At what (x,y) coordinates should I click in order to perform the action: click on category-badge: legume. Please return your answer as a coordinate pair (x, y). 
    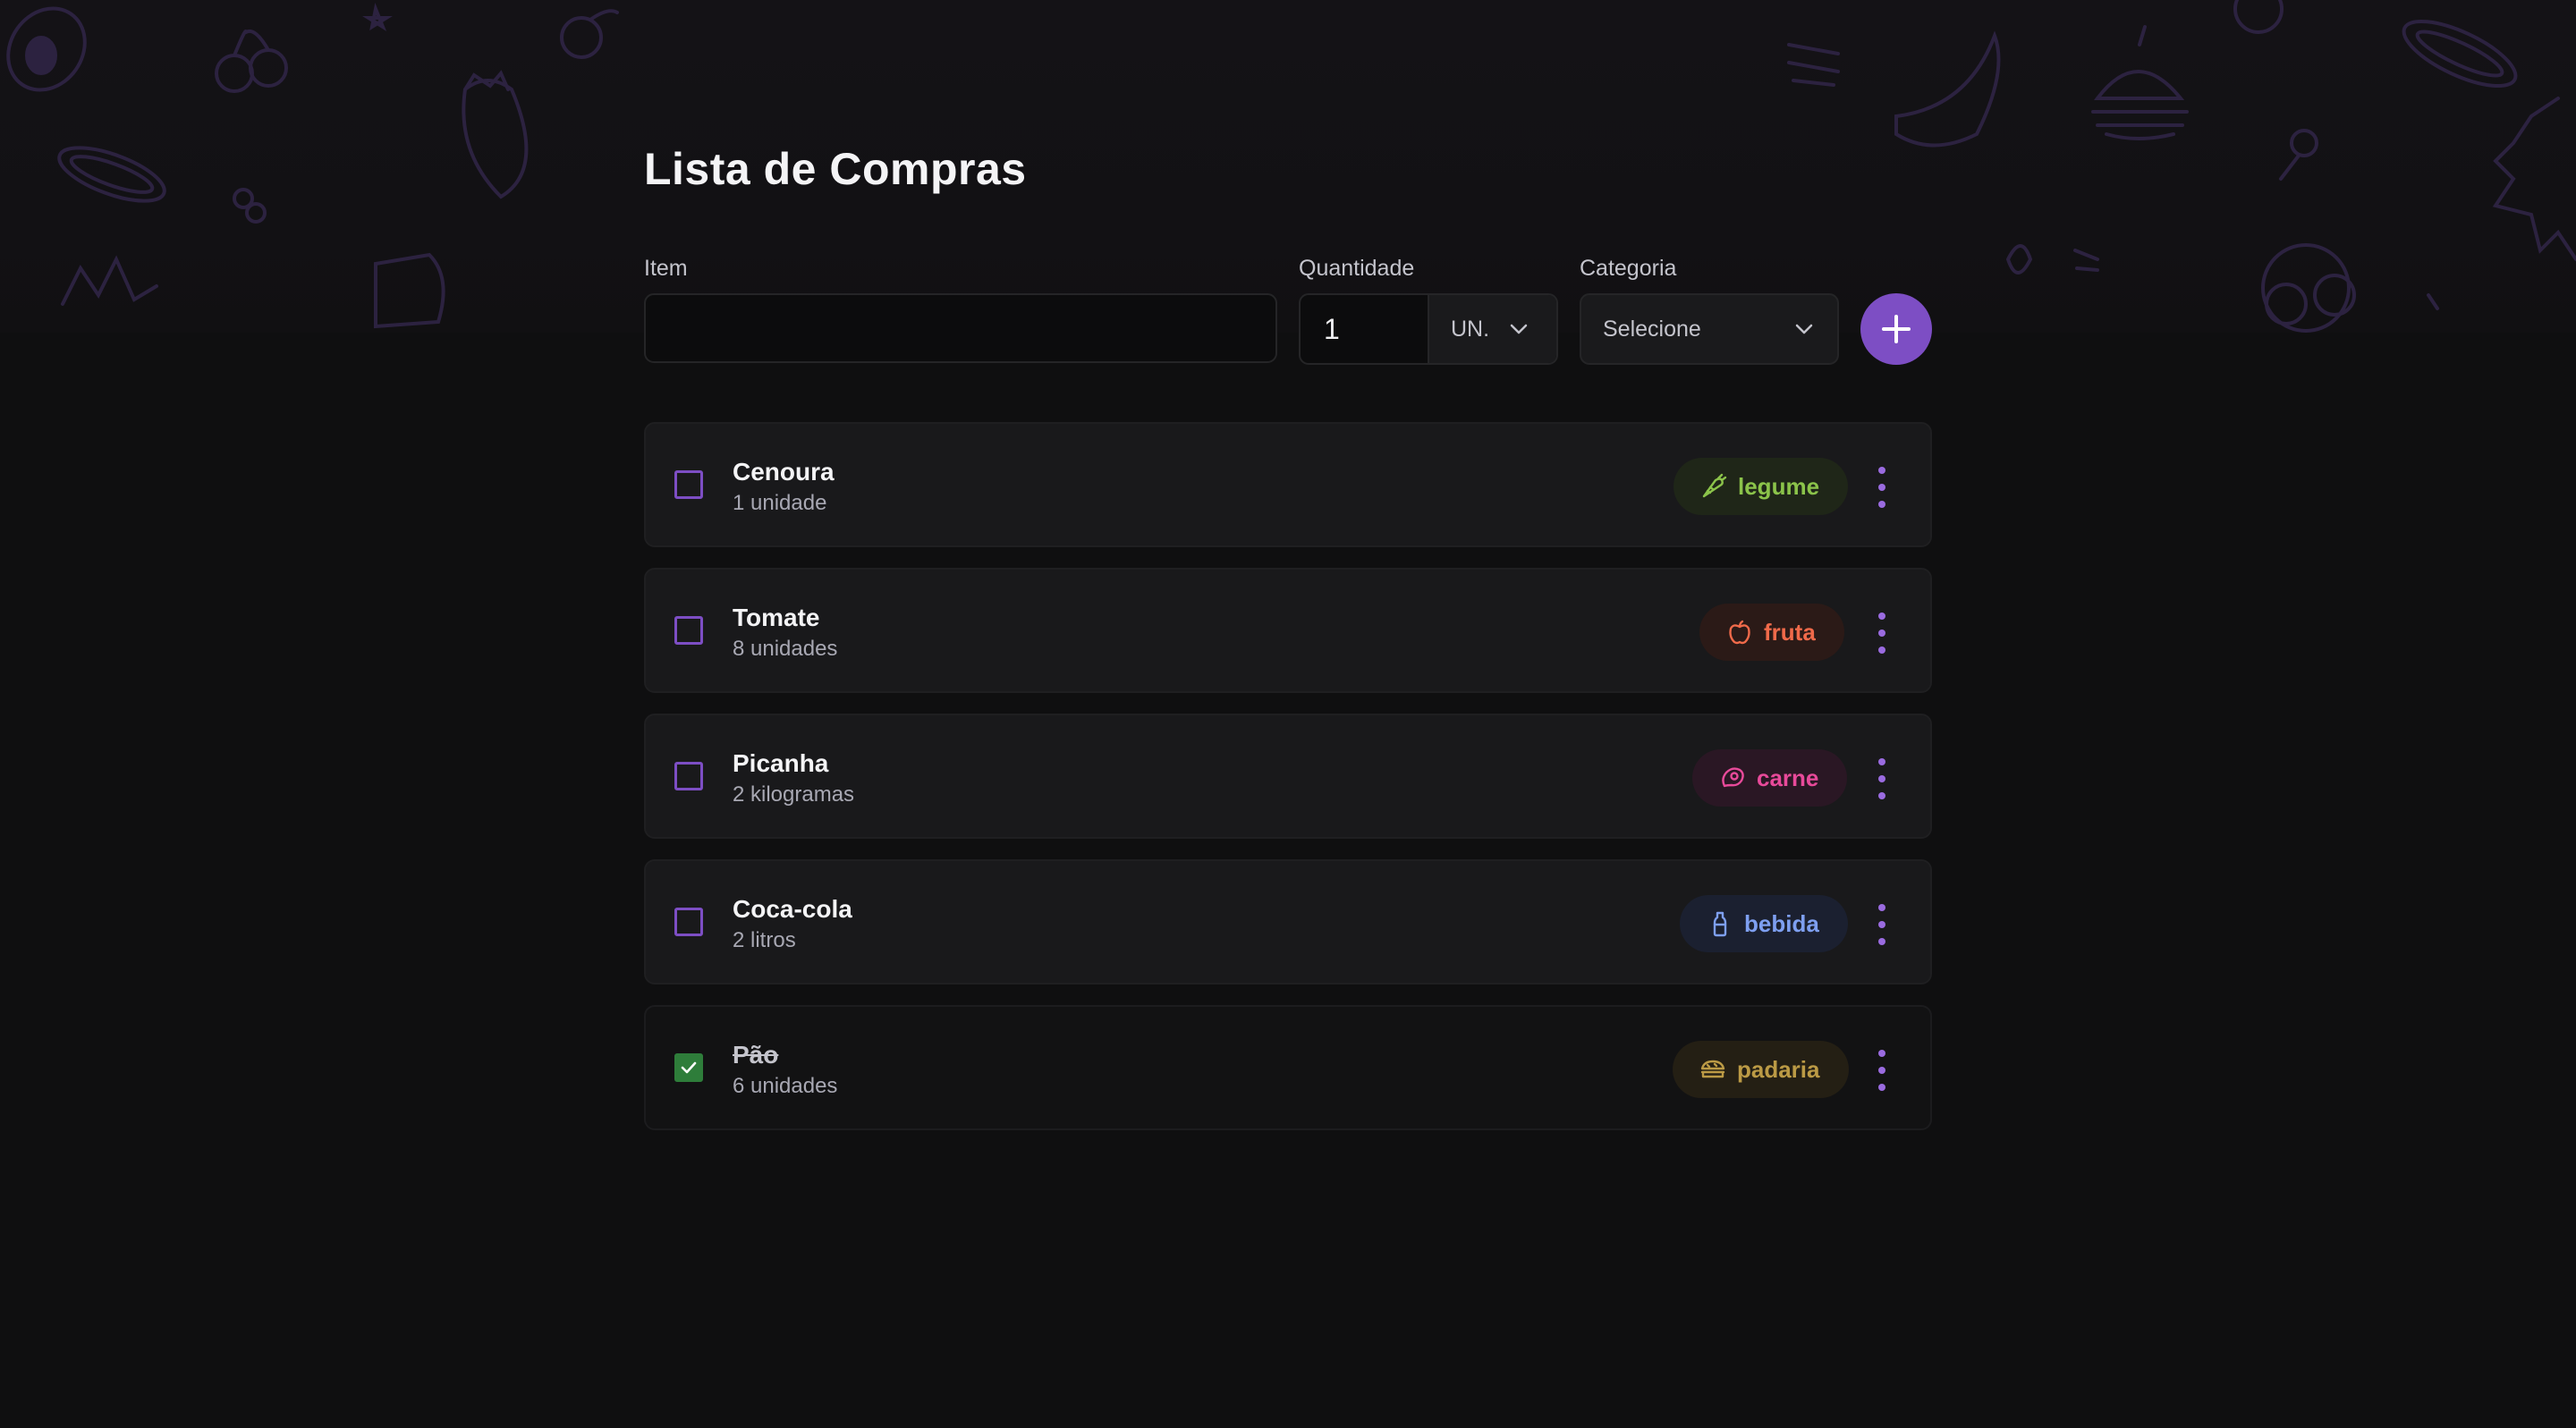
    Looking at the image, I should click on (1761, 487).